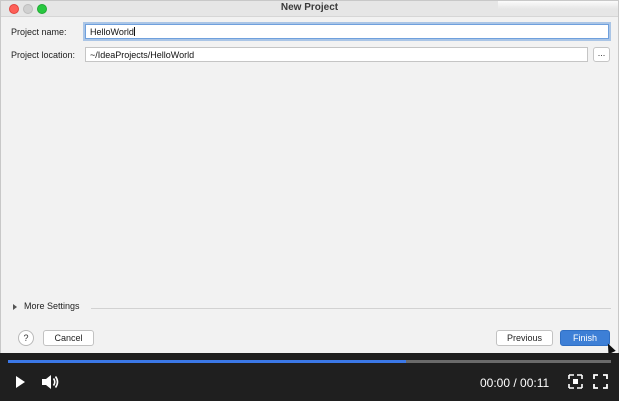 Image resolution: width=619 pixels, height=401 pixels. I want to click on project-name-input: HelloWorld, so click(347, 31).